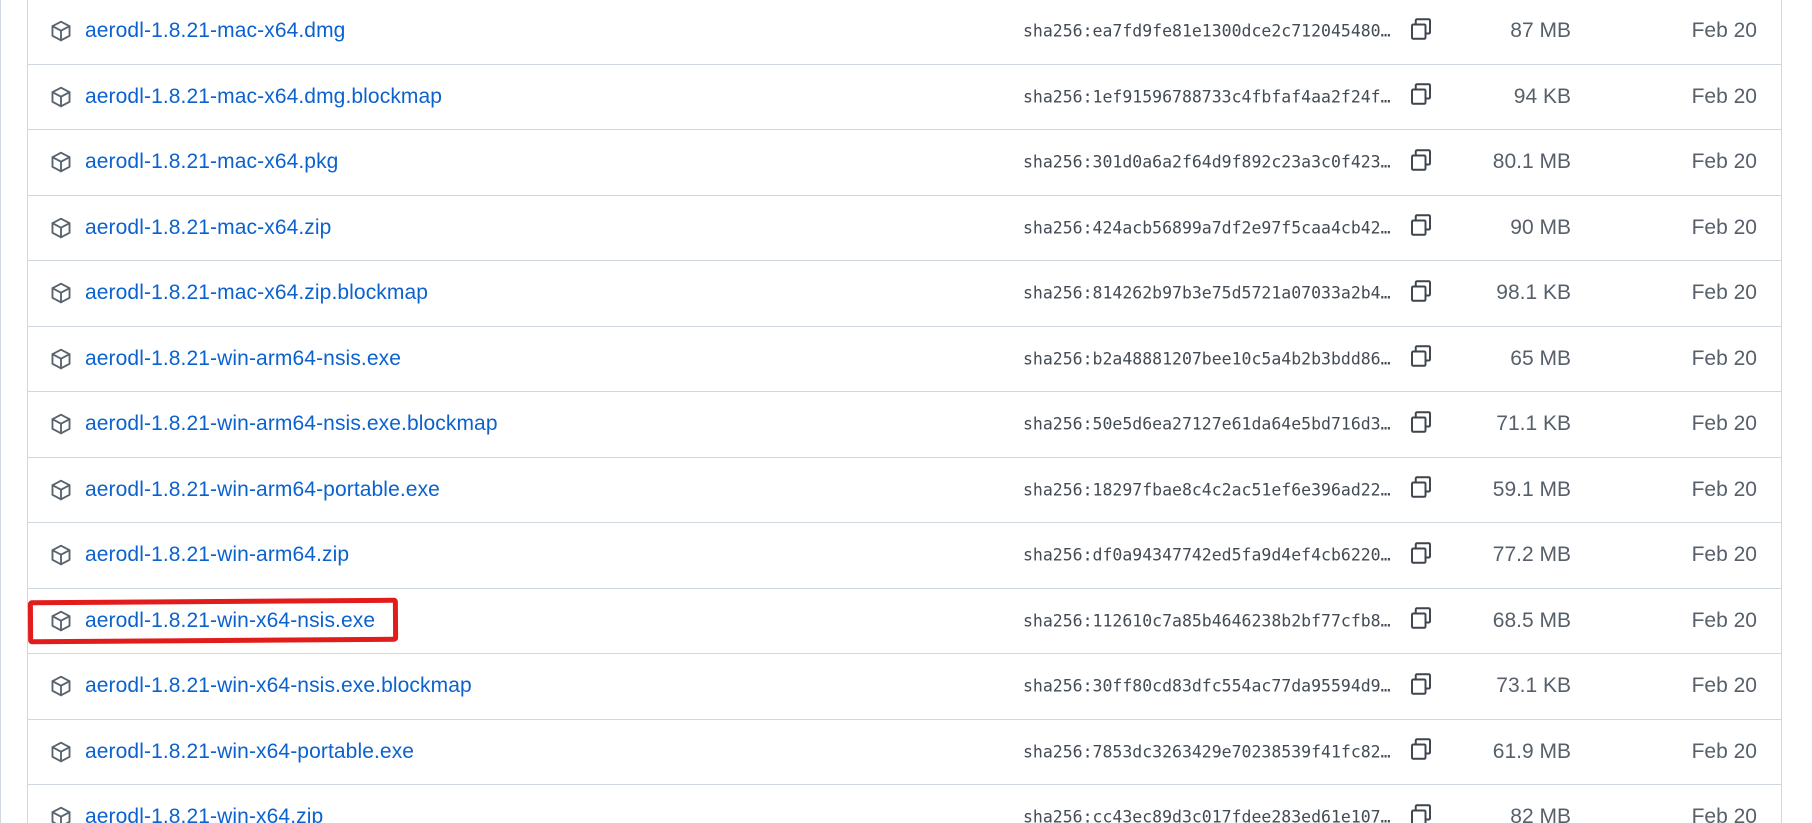 Image resolution: width=1812 pixels, height=823 pixels. What do you see at coordinates (249, 752) in the screenshot?
I see `asset-download-link: aerodl-1.8.21-win-x64-portable.exe` at bounding box center [249, 752].